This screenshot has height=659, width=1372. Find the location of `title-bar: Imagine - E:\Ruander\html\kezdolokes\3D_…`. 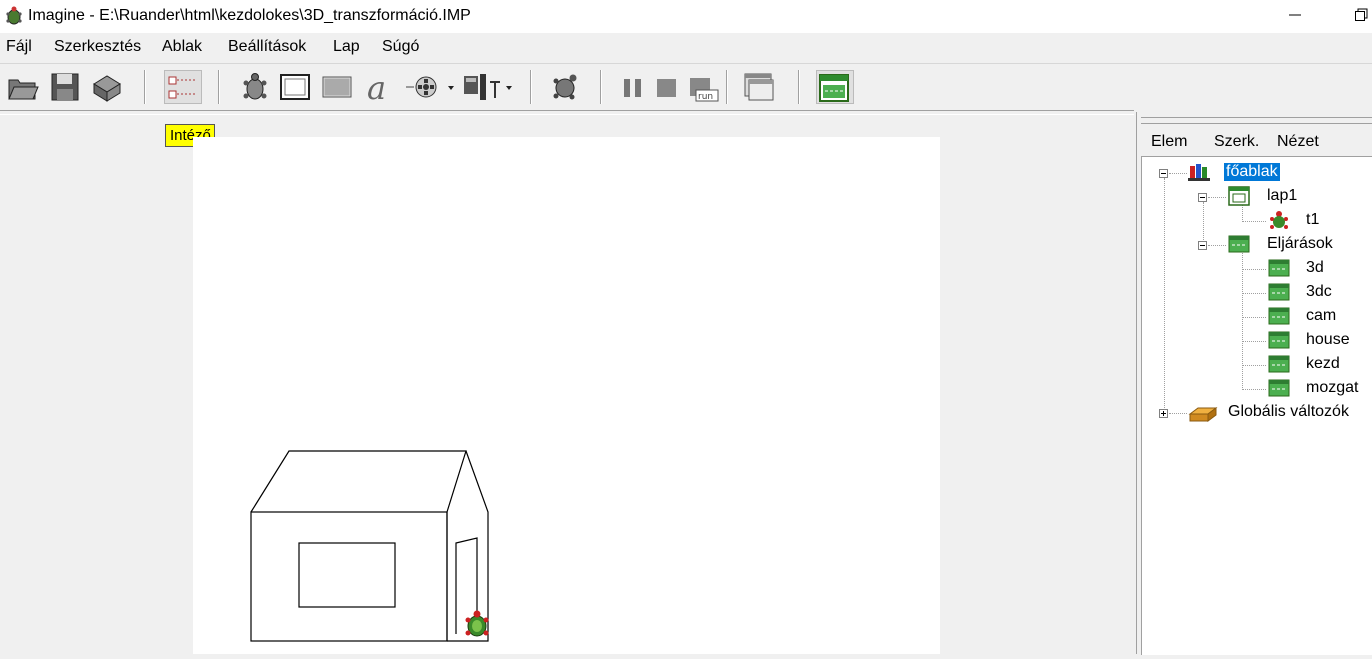

title-bar: Imagine - E:\Ruander\html\kezdolokes\3D_… is located at coordinates (686, 16).